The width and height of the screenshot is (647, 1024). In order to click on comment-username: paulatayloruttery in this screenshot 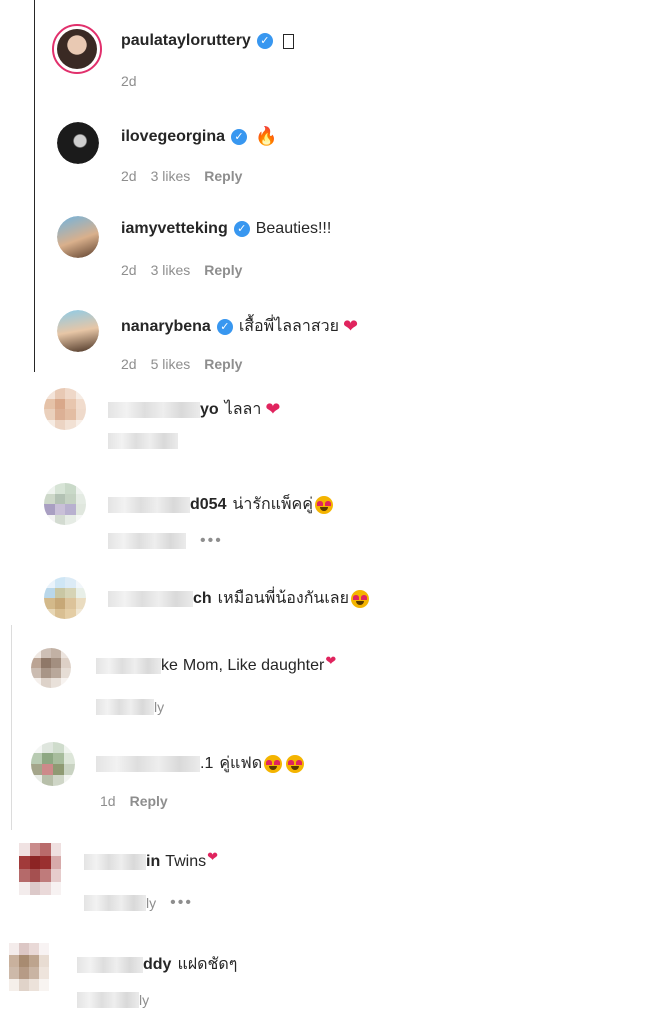, I will do `click(186, 41)`.